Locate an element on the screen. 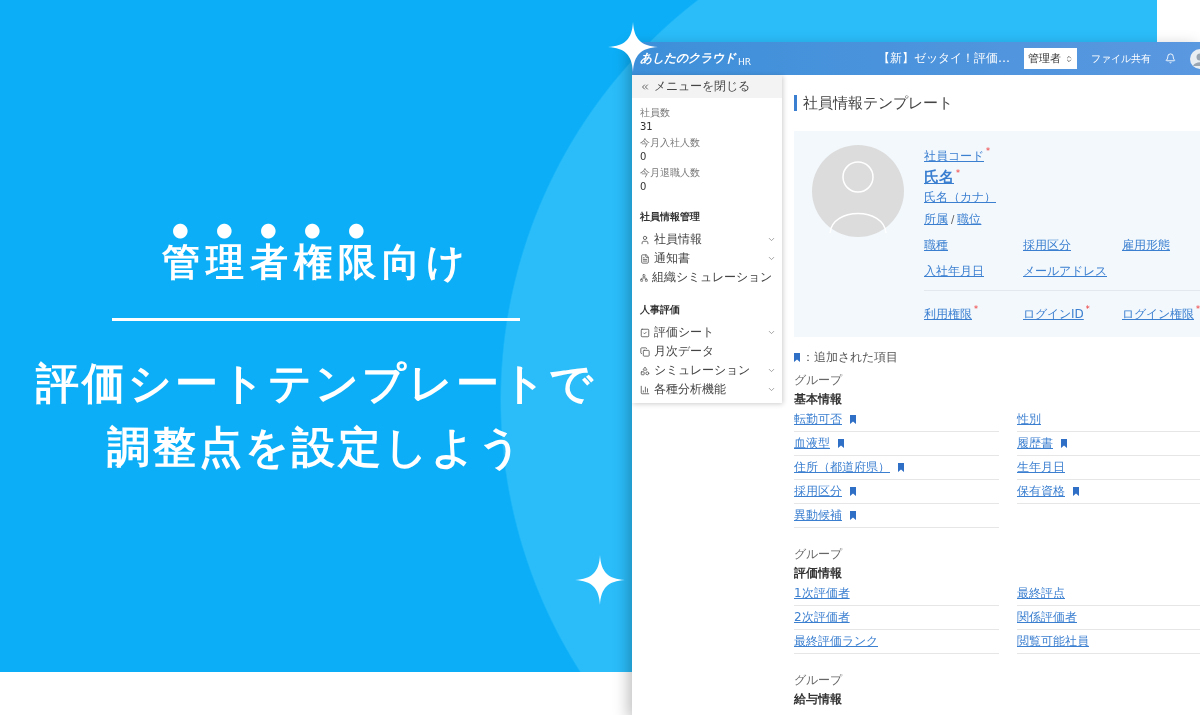  stat-label: 社員数 is located at coordinates (655, 113).